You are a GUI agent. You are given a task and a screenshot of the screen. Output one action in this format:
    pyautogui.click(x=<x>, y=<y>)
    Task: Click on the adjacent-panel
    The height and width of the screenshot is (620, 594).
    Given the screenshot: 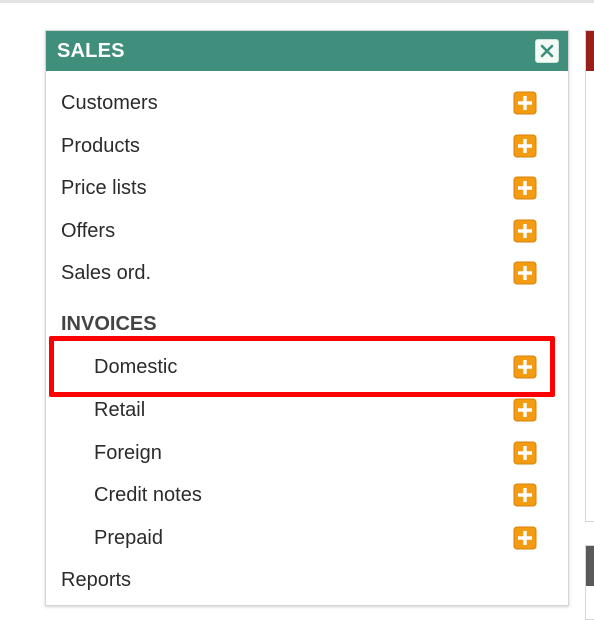 What is the action you would take?
    pyautogui.click(x=589, y=276)
    